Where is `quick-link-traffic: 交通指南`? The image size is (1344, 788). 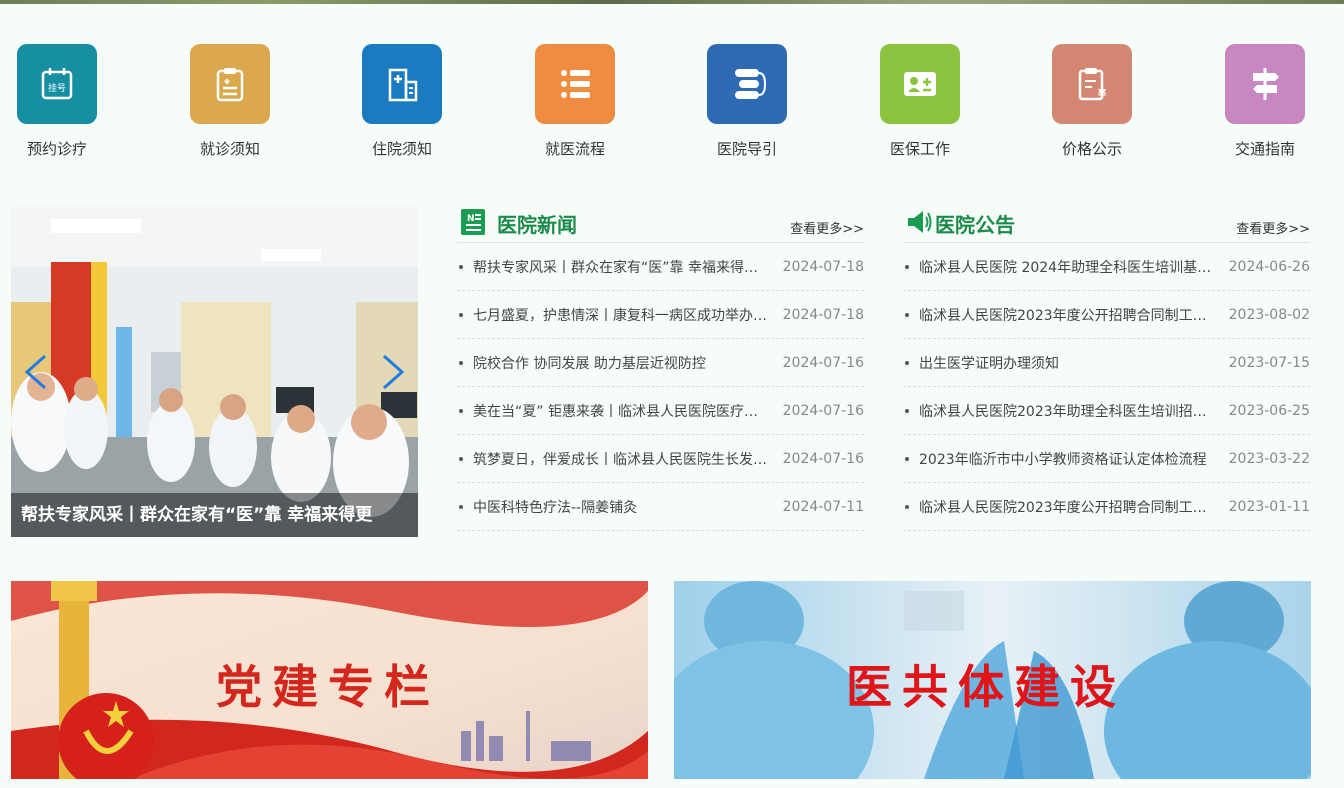 quick-link-traffic: 交通指南 is located at coordinates (1265, 101).